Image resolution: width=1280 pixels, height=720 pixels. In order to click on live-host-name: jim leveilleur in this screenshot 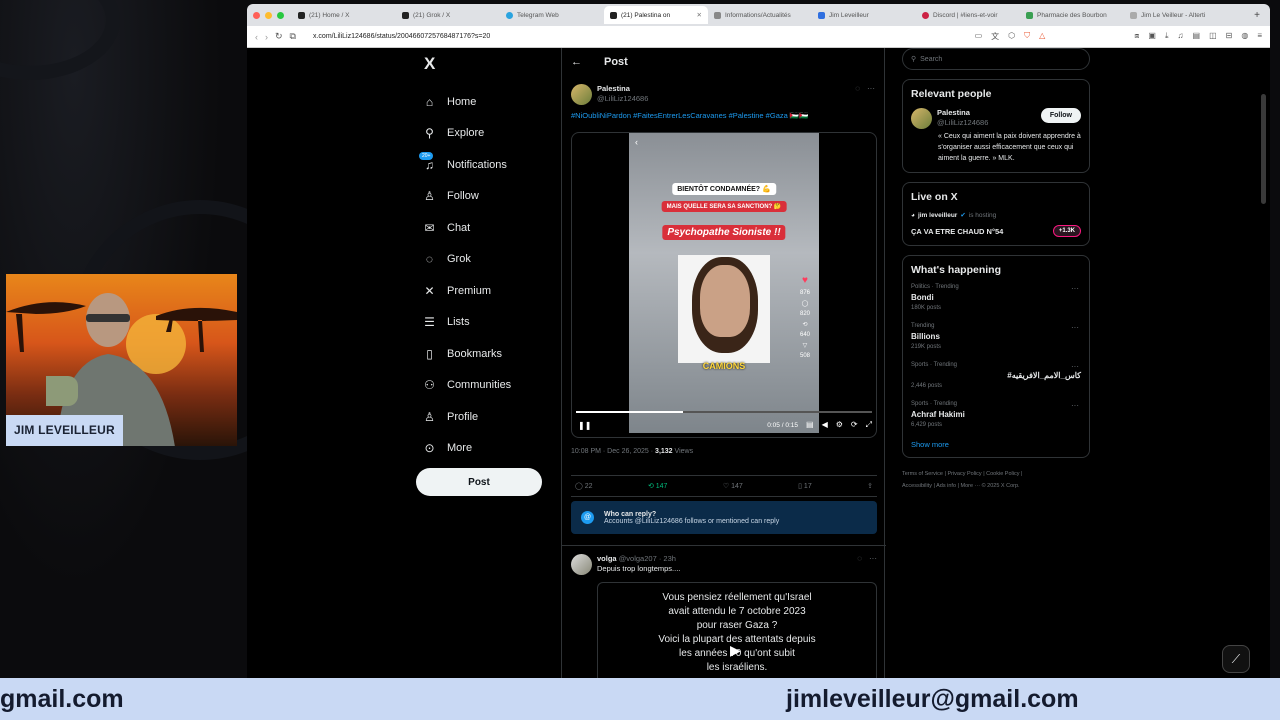, I will do `click(937, 215)`.